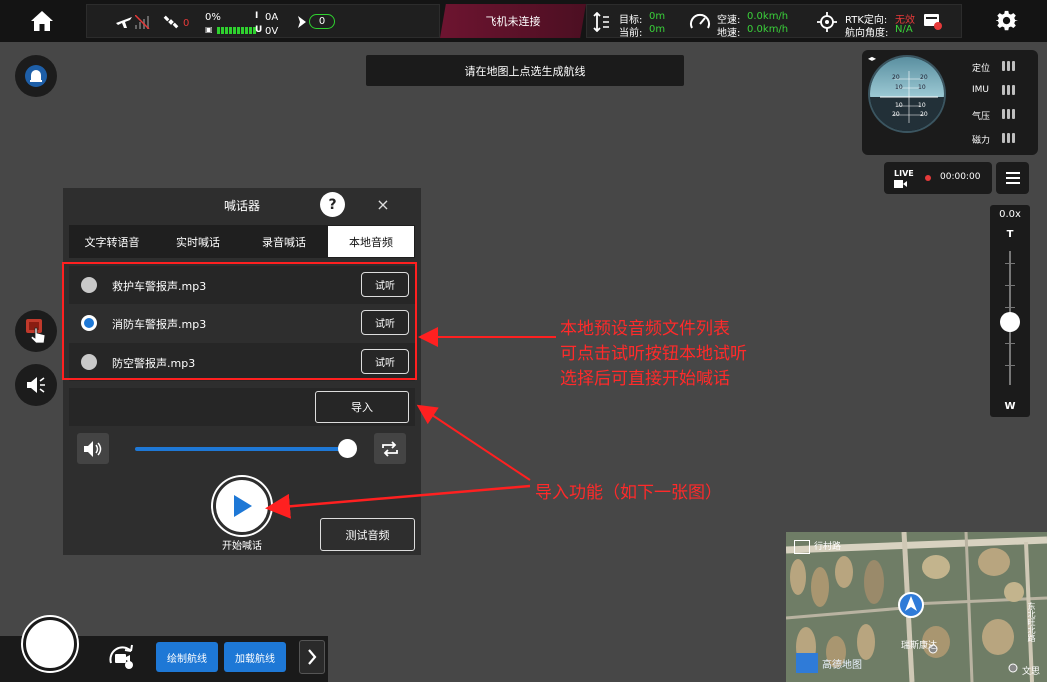 The height and width of the screenshot is (682, 1047). Describe the element at coordinates (827, 22) in the screenshot. I see `rtk-crosshair-icon` at that location.